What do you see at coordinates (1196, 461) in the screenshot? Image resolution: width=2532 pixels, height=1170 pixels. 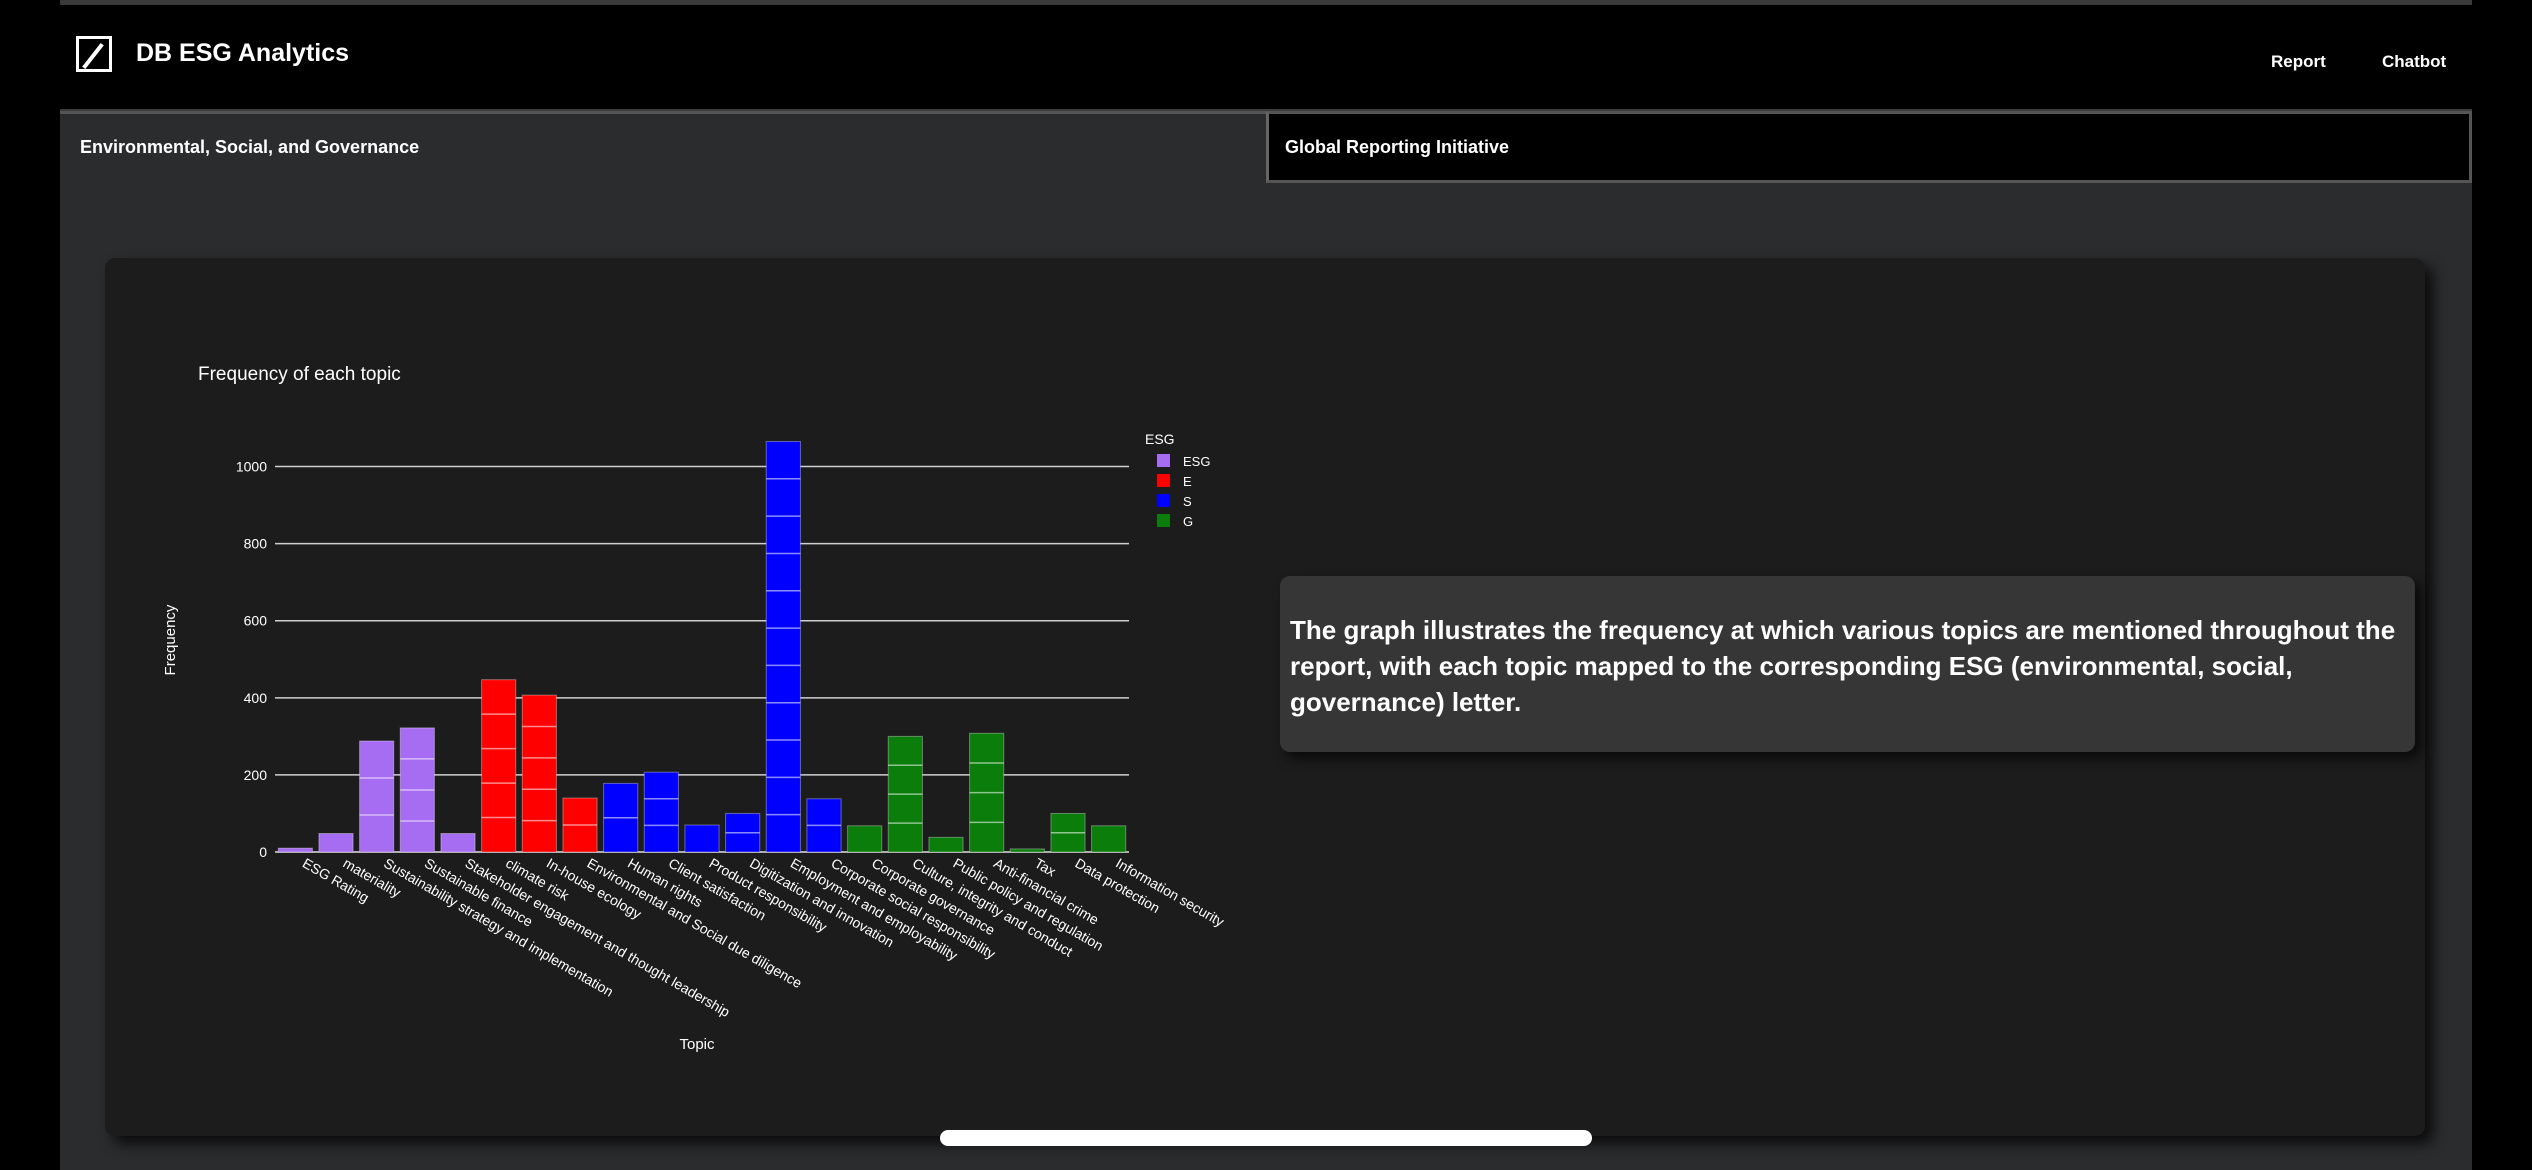 I see `legend-label: ESG` at bounding box center [1196, 461].